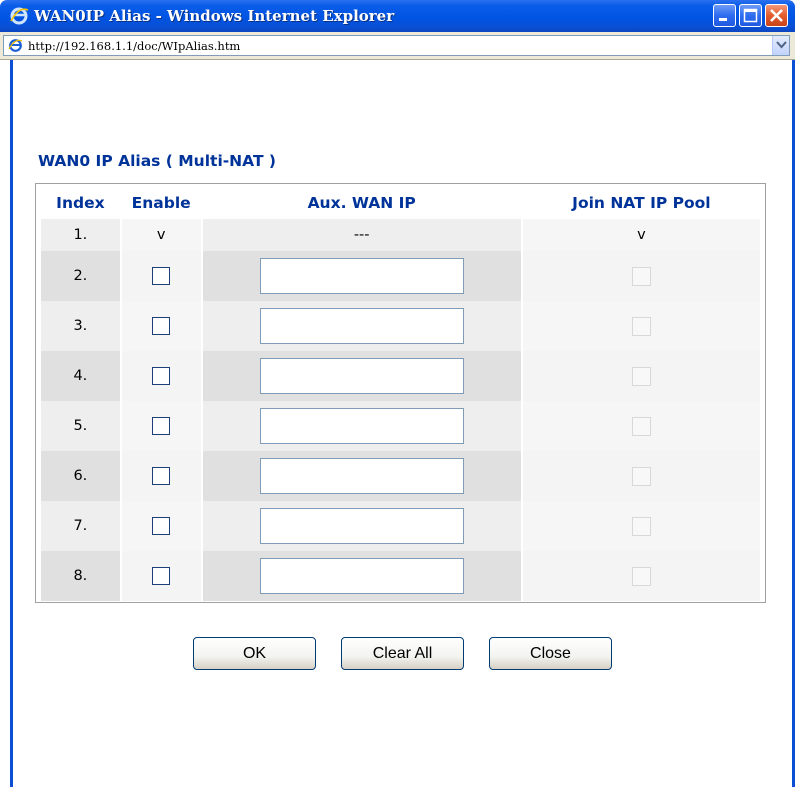 Image resolution: width=795 pixels, height=787 pixels. What do you see at coordinates (402, 653) in the screenshot?
I see `clear-all-button: Clear All` at bounding box center [402, 653].